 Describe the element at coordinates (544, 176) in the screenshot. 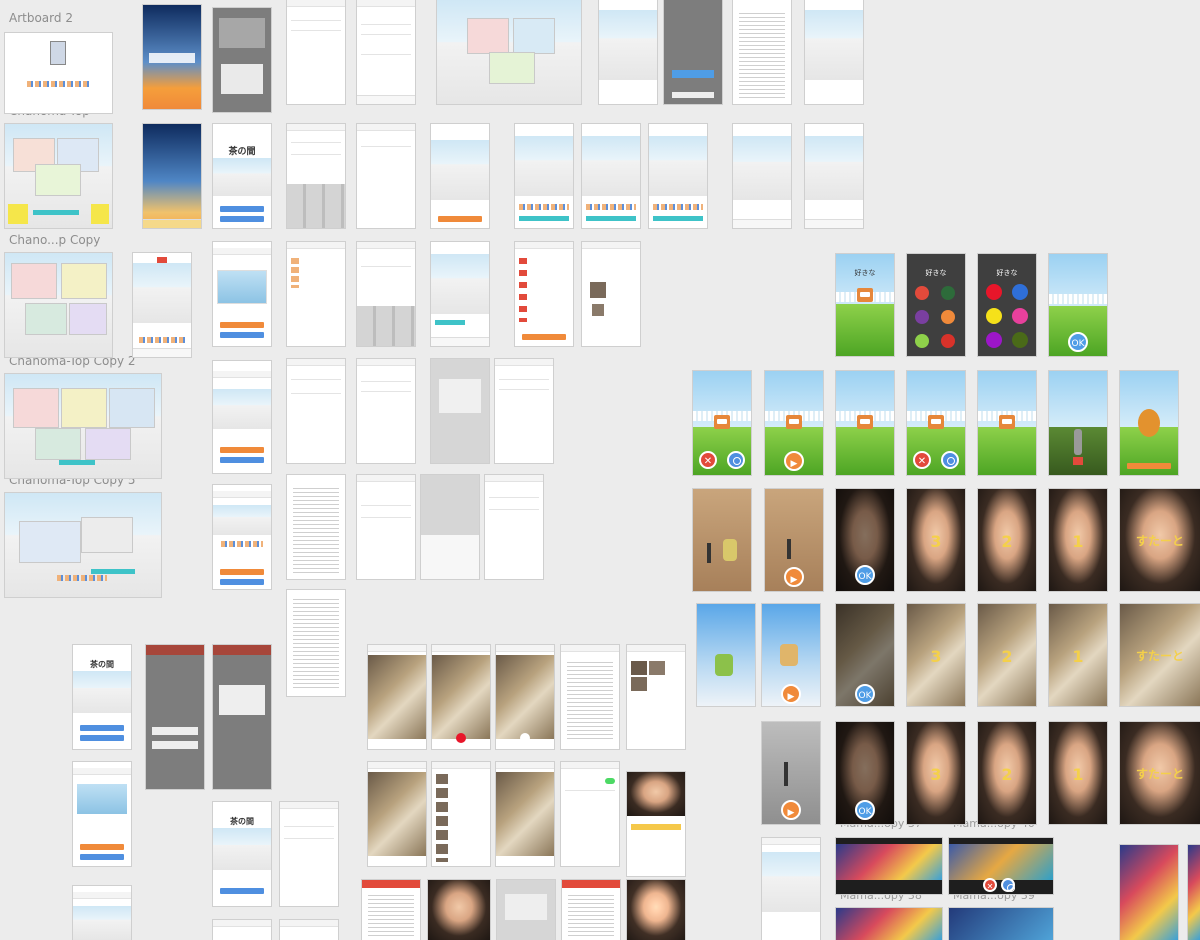

I see `phone-home-a` at that location.